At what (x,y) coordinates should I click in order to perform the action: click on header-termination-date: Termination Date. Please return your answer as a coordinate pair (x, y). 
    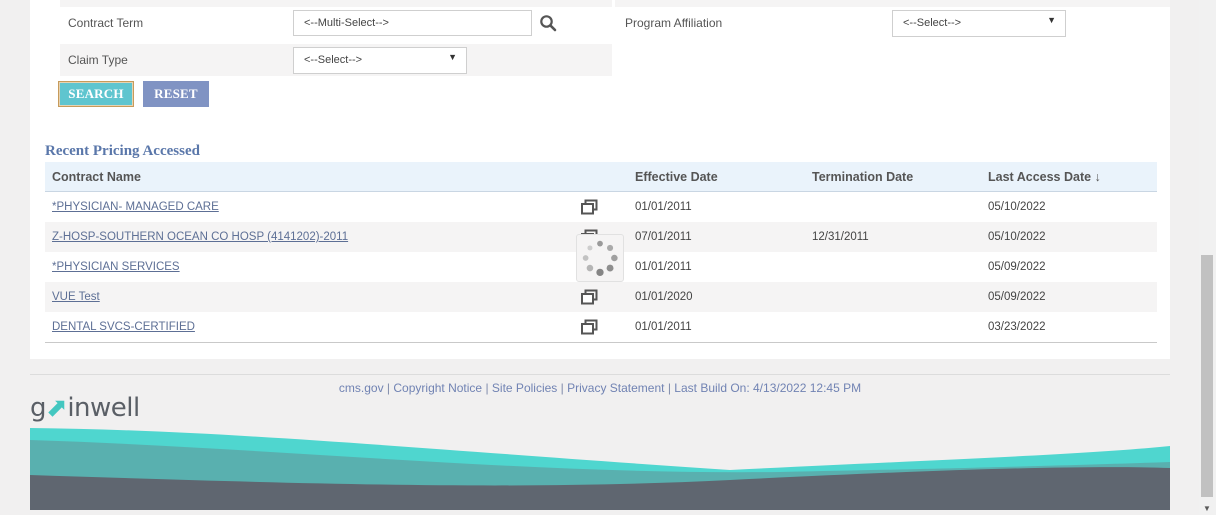
    Looking at the image, I should click on (862, 177).